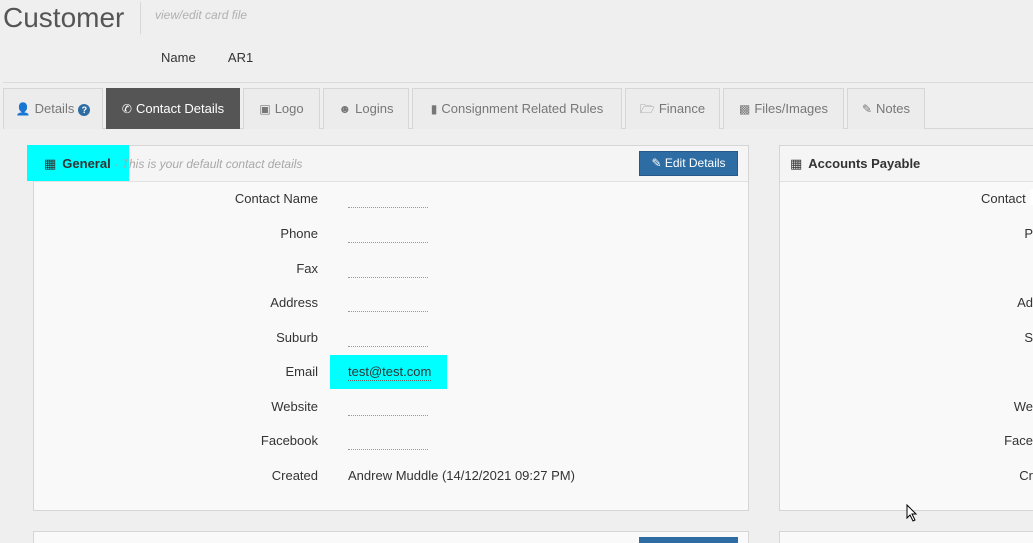 This screenshot has height=543, width=1033. What do you see at coordinates (201, 15) in the screenshot?
I see `page-subtitle: view/edit card file` at bounding box center [201, 15].